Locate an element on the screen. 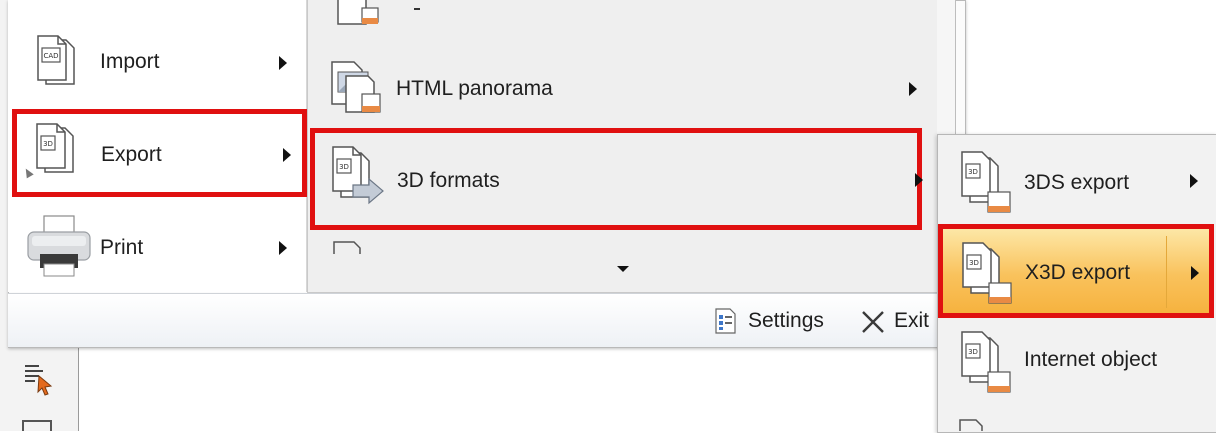  submenu-item-partial-text is located at coordinates (417, 5).